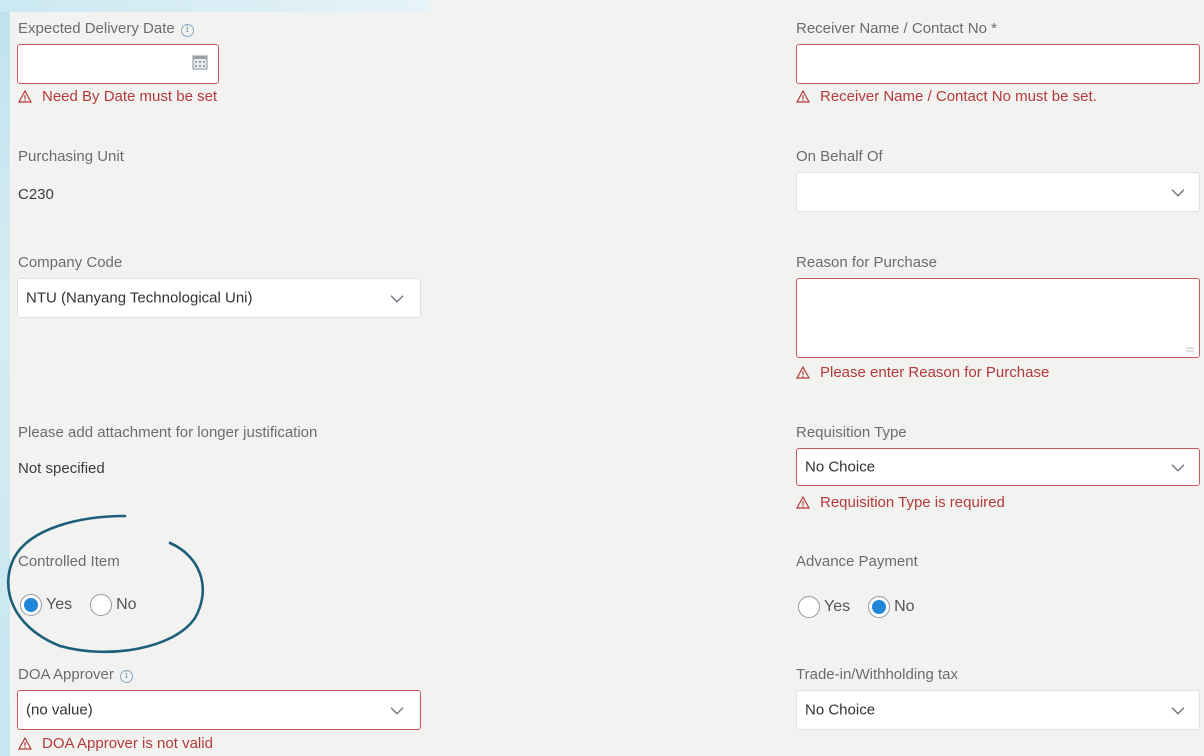 The image size is (1204, 756). What do you see at coordinates (946, 96) in the screenshot?
I see `receiver-error: Receiver Name / Contact No must be set.` at bounding box center [946, 96].